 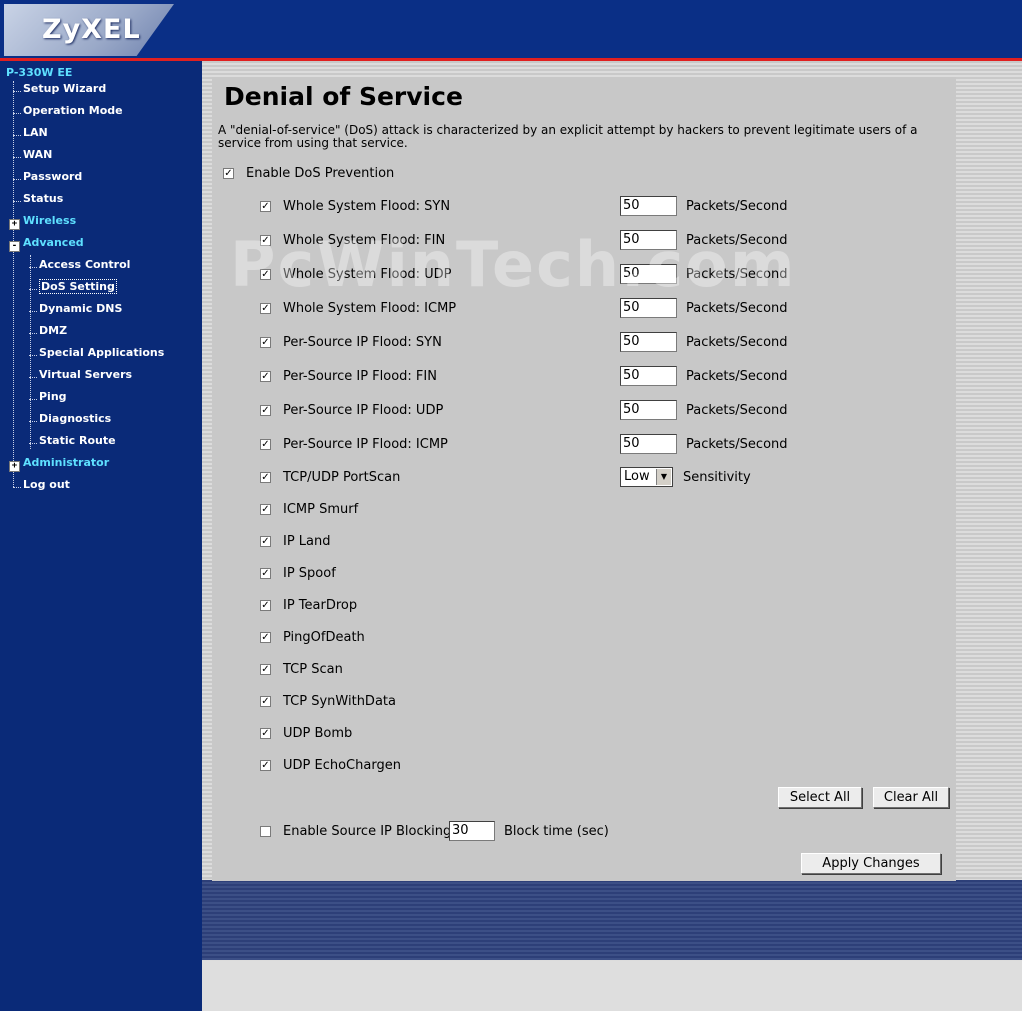 I want to click on sidebar-item-ping: Ping, so click(x=48, y=399).